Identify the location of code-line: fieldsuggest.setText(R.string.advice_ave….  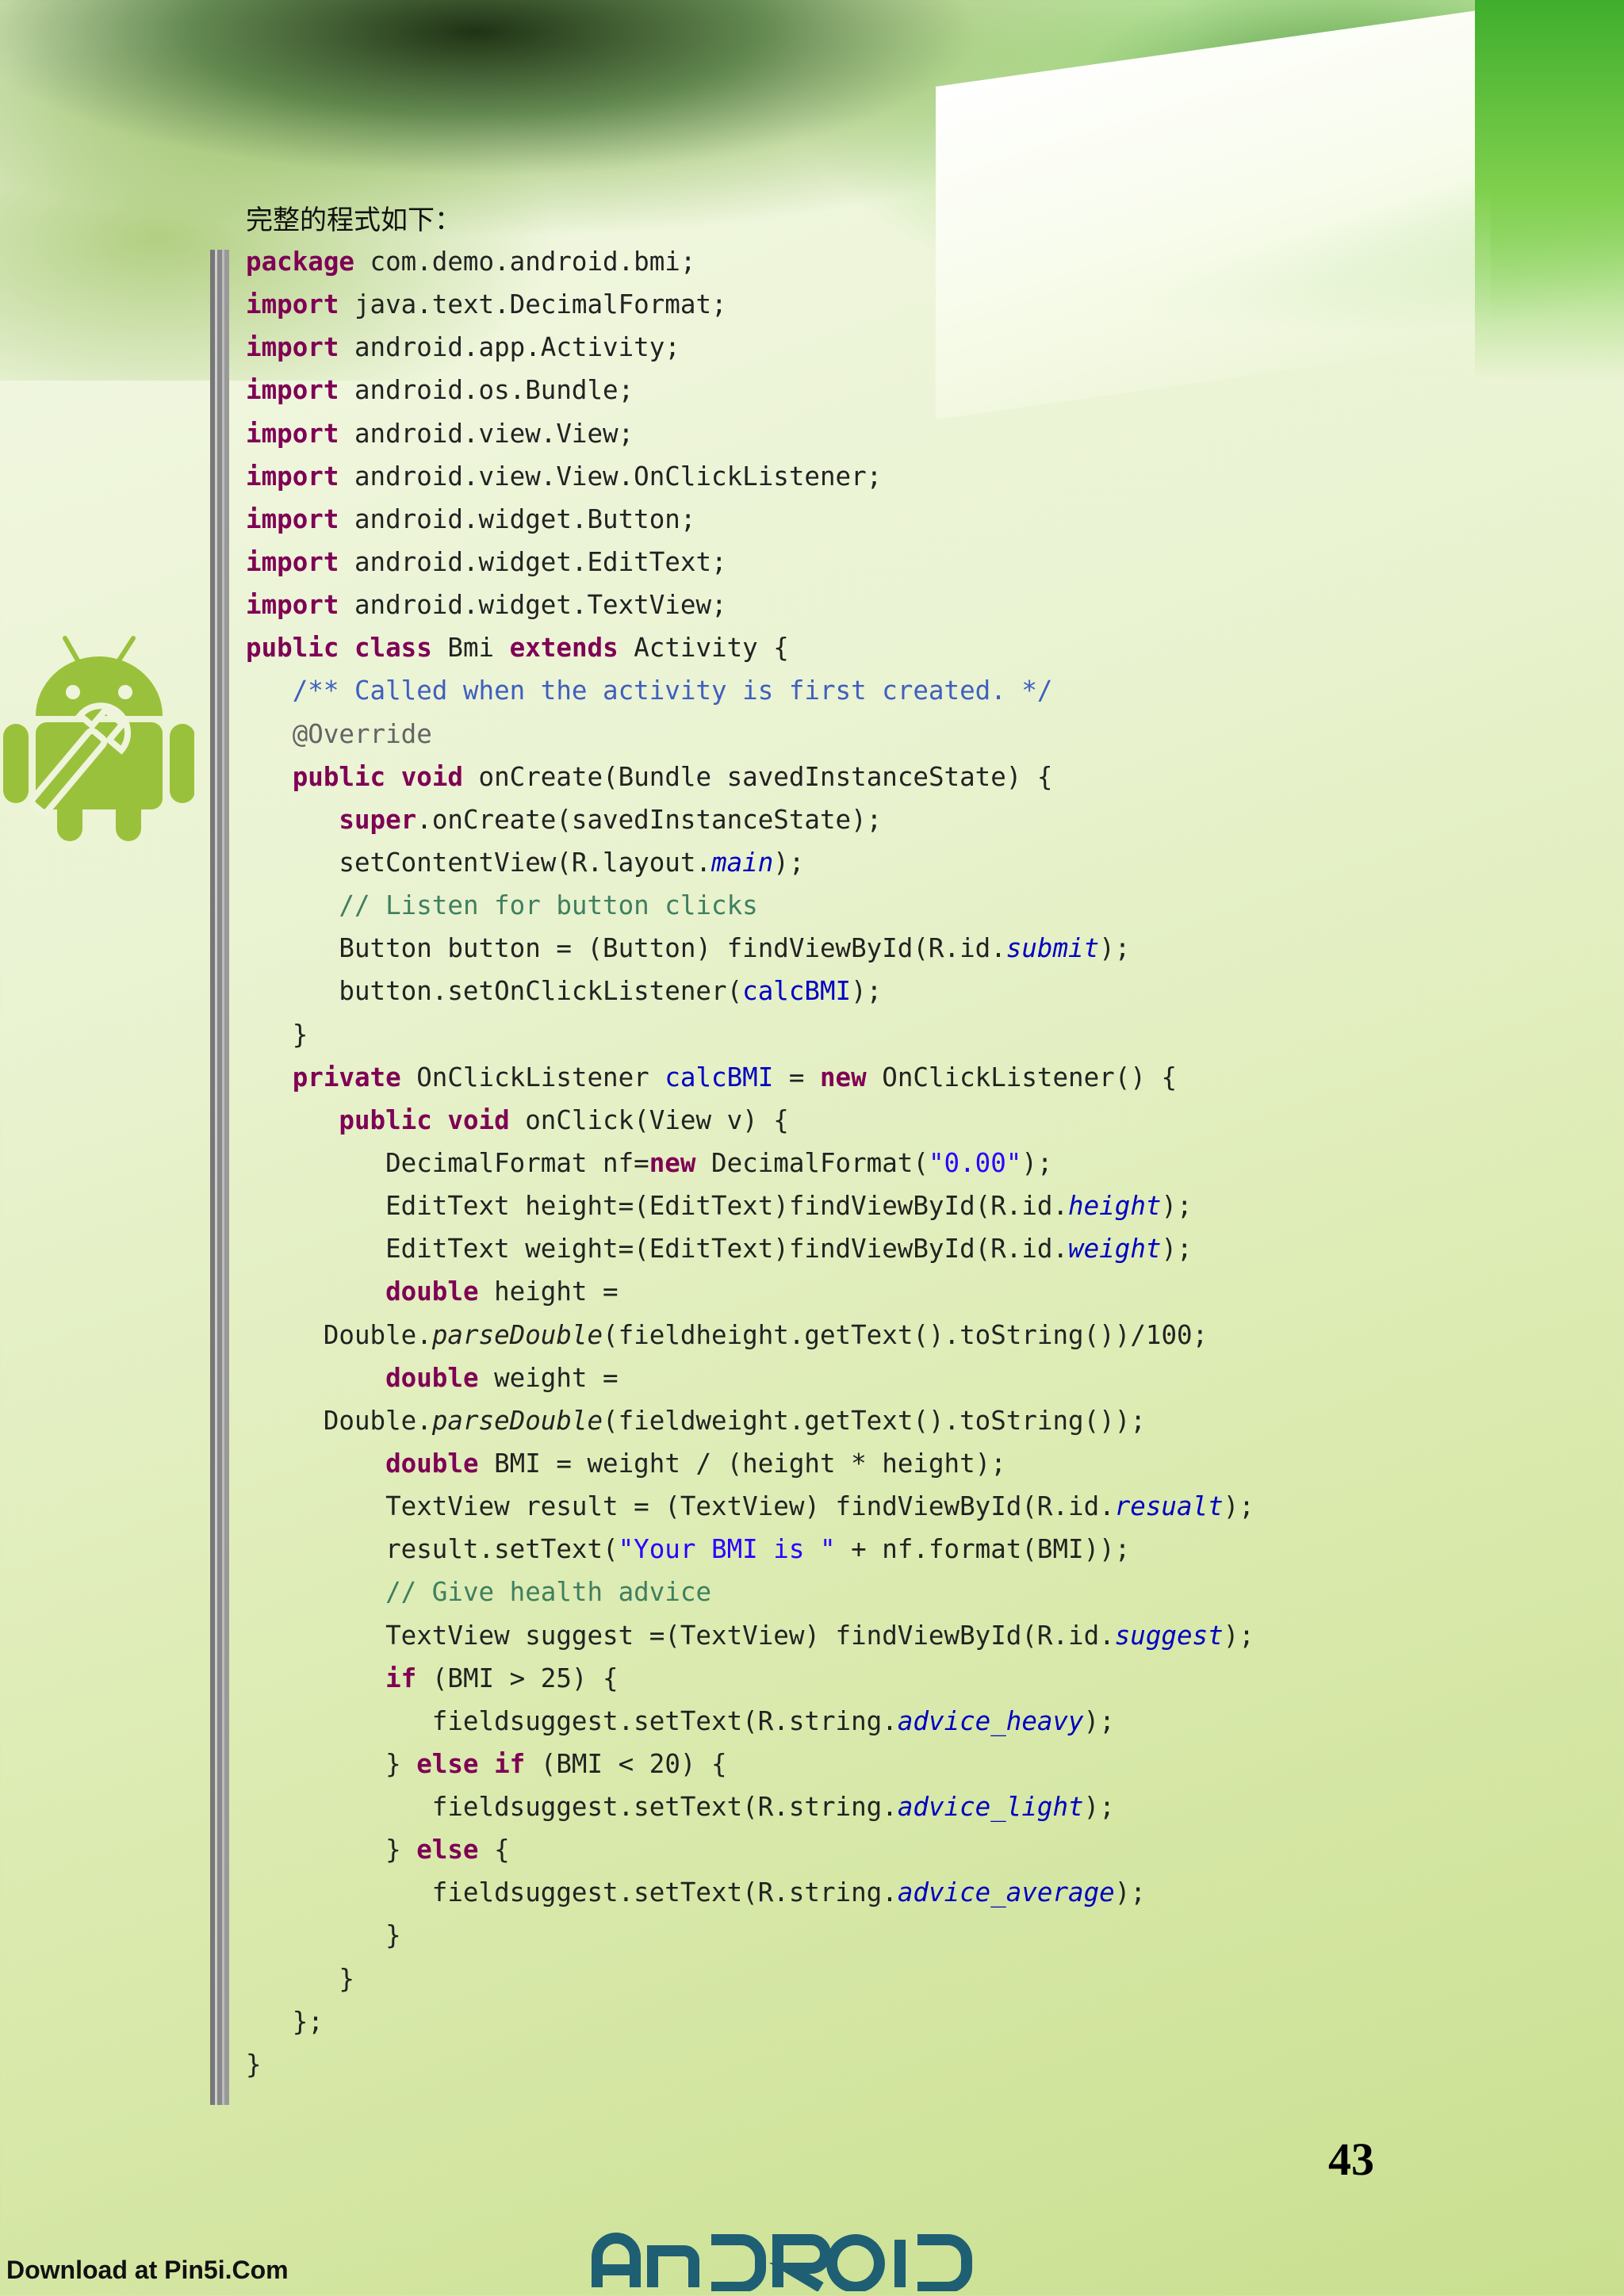
(750, 1893).